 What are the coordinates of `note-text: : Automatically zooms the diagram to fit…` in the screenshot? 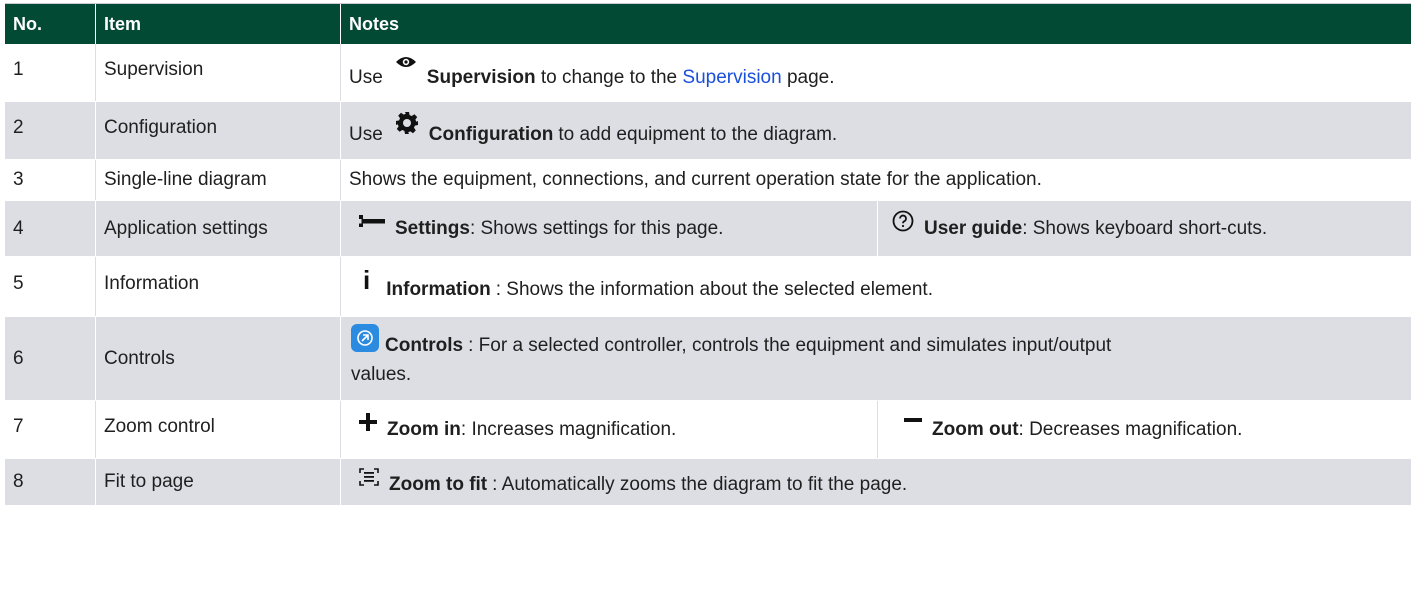 It's located at (700, 484).